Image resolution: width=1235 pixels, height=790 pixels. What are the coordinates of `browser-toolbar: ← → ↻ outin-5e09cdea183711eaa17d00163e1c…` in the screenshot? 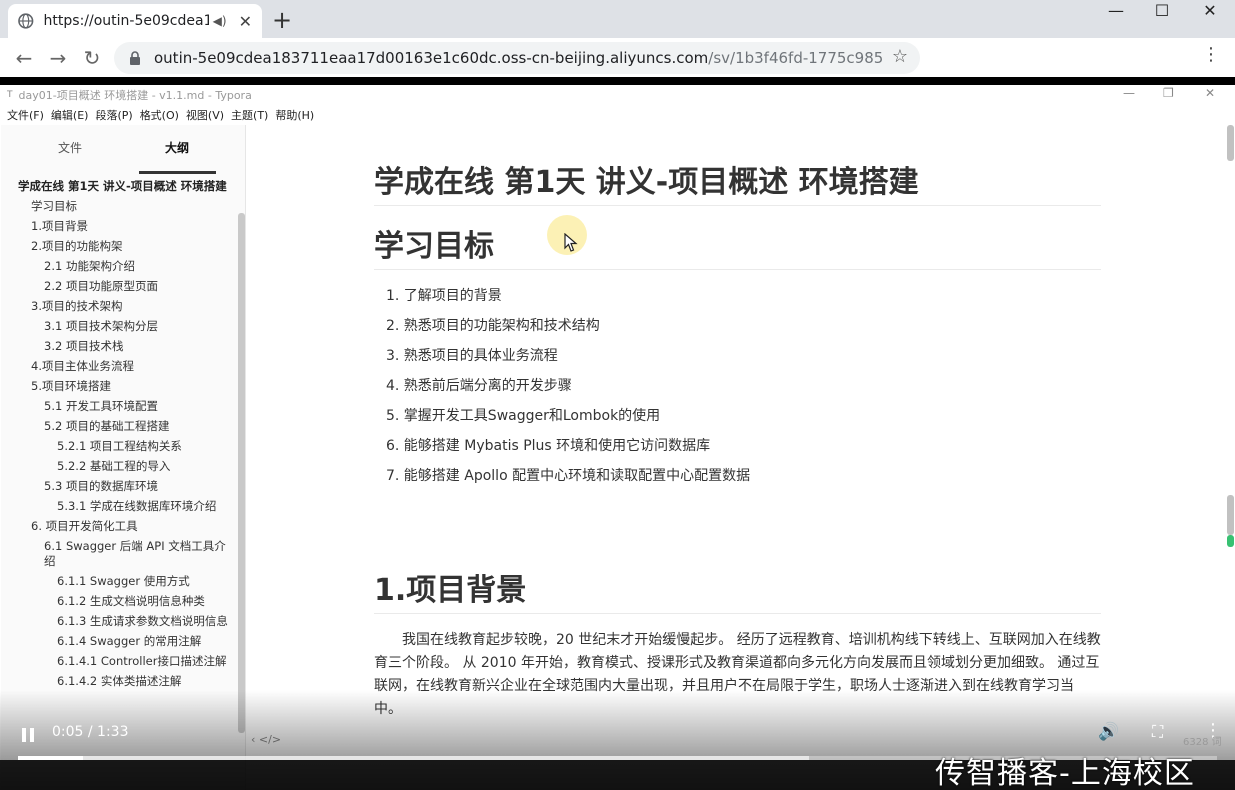 It's located at (617, 58).